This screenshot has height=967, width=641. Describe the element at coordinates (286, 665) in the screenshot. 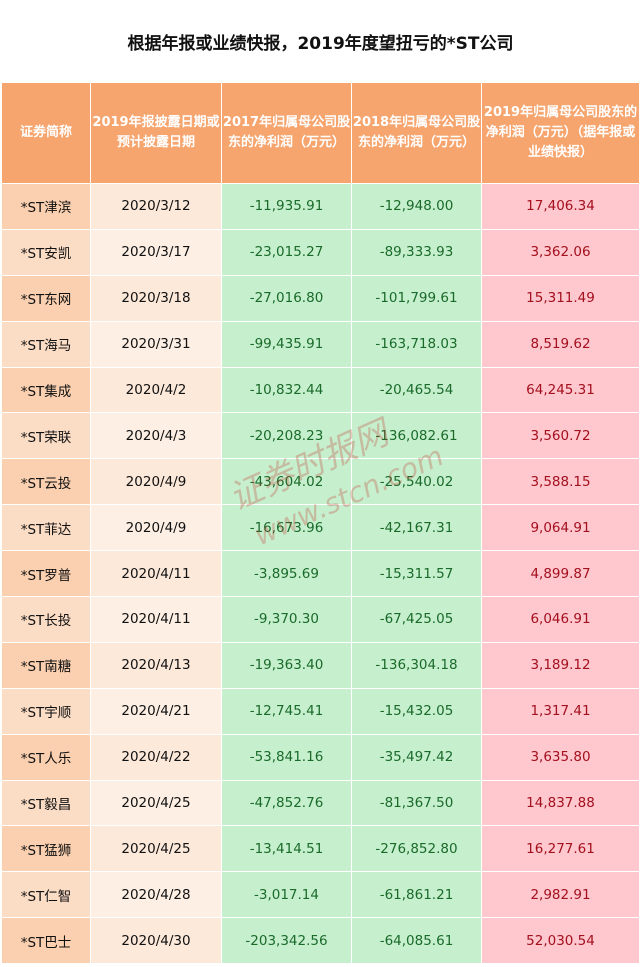

I see `cell-profit-2017: -19,363.40` at that location.